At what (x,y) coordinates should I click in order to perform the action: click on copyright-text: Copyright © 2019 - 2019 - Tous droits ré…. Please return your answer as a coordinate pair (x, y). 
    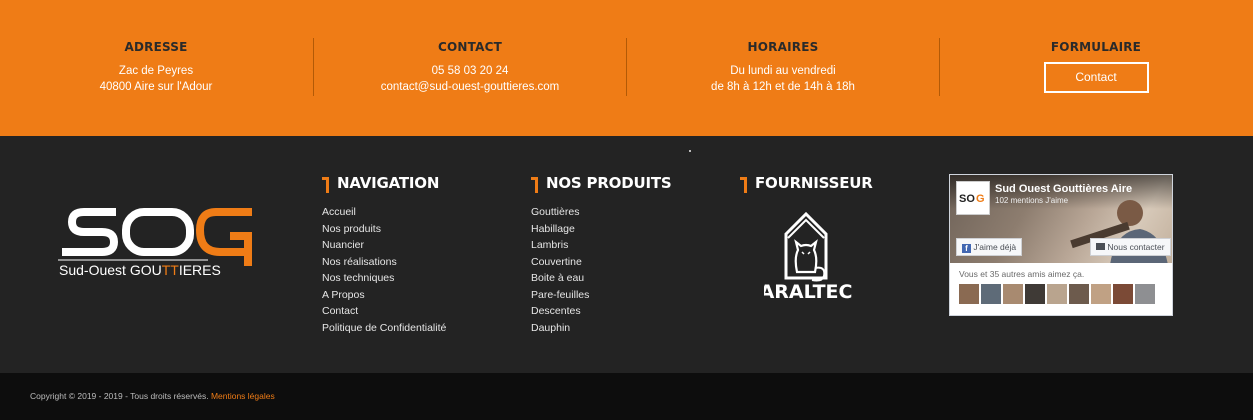
    Looking at the image, I should click on (152, 396).